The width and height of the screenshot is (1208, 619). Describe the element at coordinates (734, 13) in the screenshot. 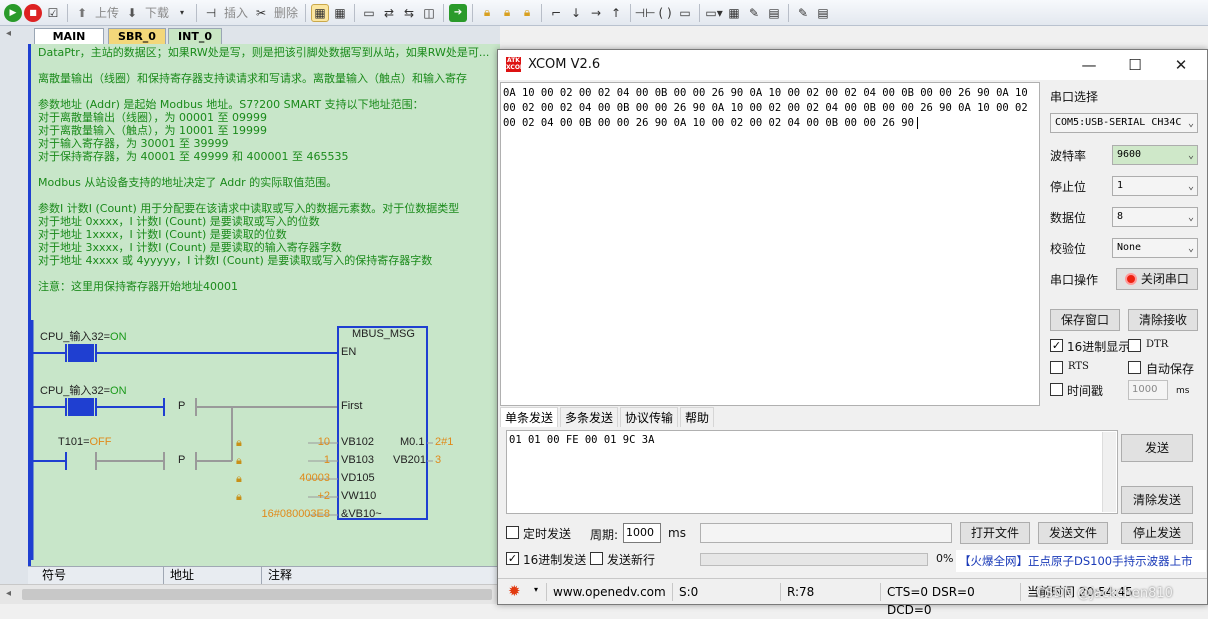

I see `grid-icon: ▦` at that location.